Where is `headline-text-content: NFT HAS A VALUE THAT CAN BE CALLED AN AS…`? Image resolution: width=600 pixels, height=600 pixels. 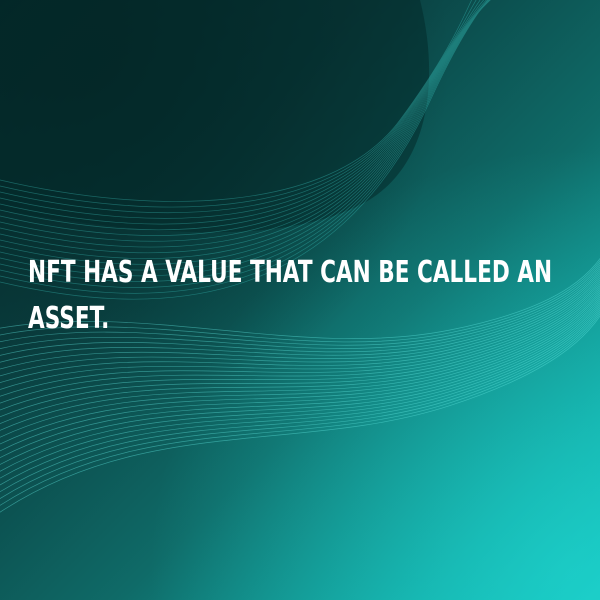
headline-text-content: NFT HAS A VALUE THAT CAN BE CALLED AN AS… is located at coordinates (290, 295).